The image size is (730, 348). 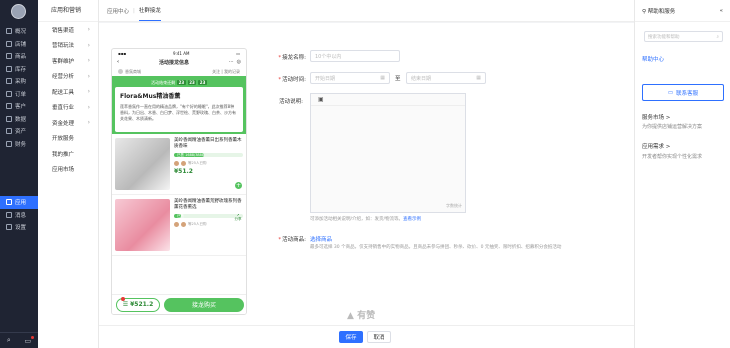 What do you see at coordinates (208, 216) in the screenshot?
I see `sales-progress: 已售` at bounding box center [208, 216].